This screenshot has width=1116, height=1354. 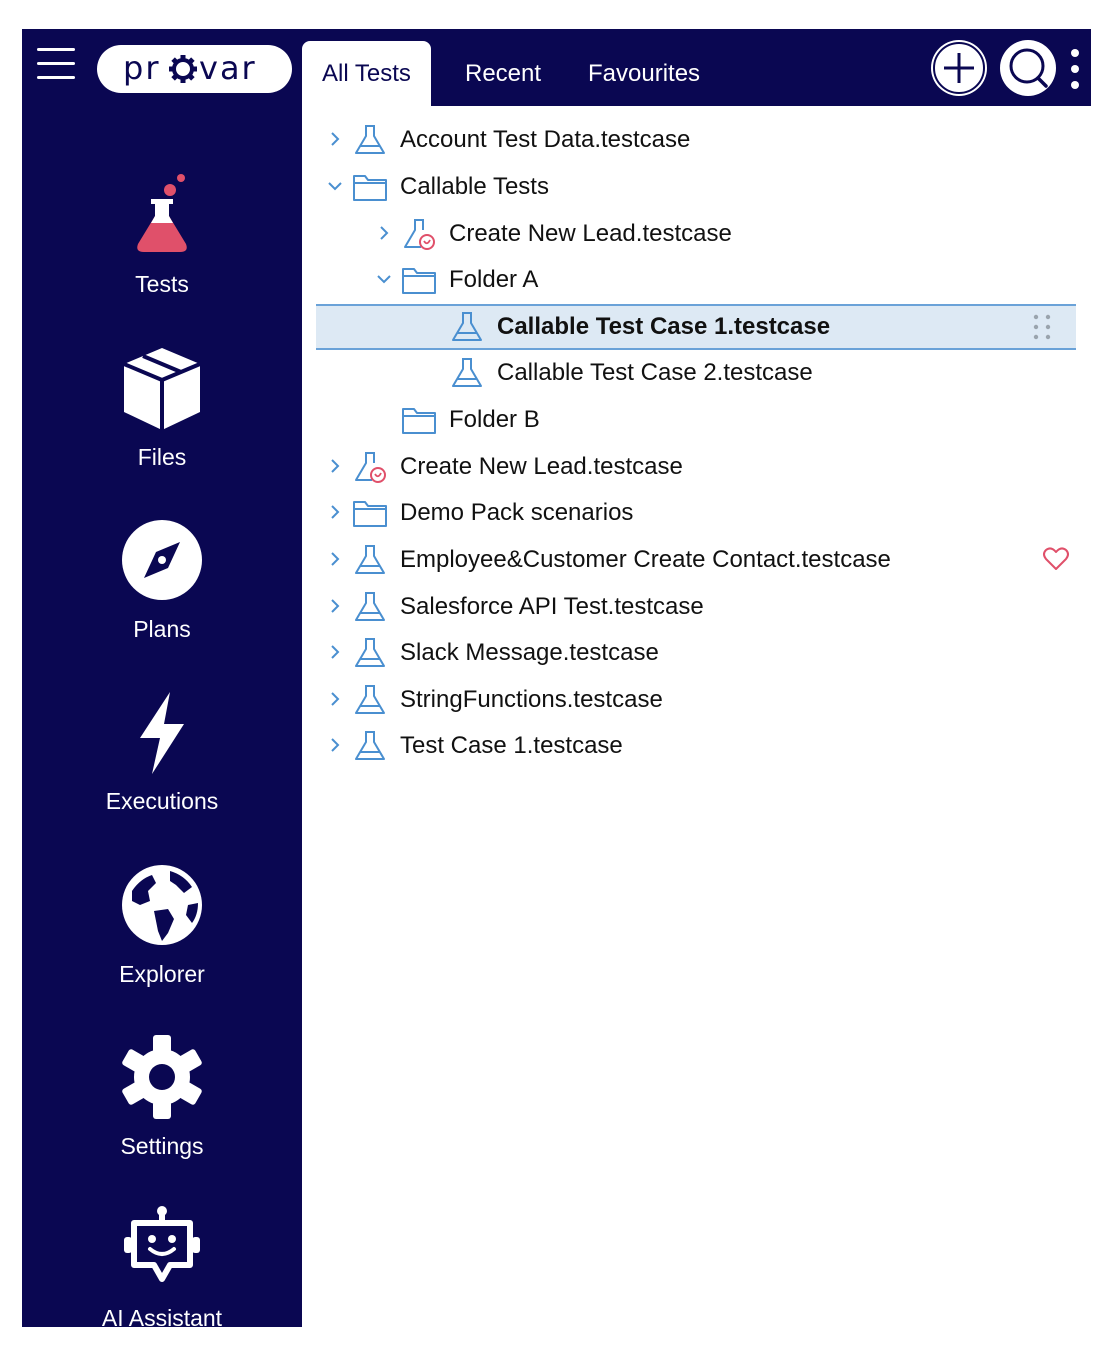 I want to click on sidebar-item-label: Executions, so click(x=162, y=801).